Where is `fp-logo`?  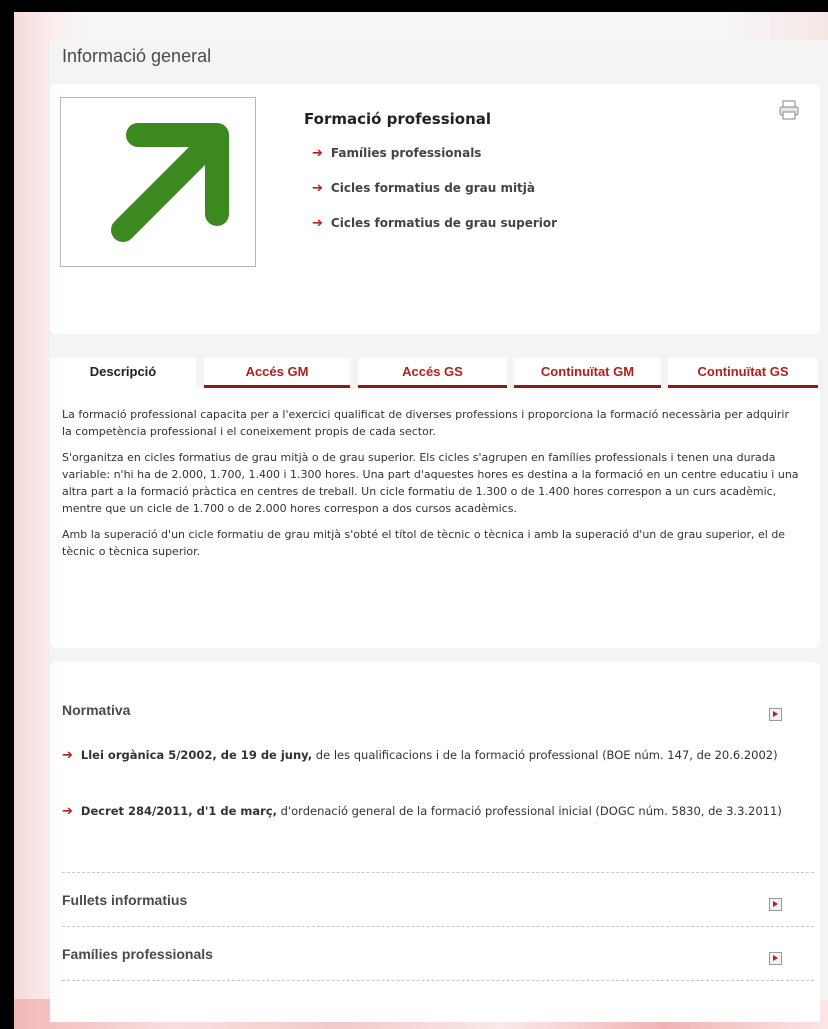
fp-logo is located at coordinates (158, 182).